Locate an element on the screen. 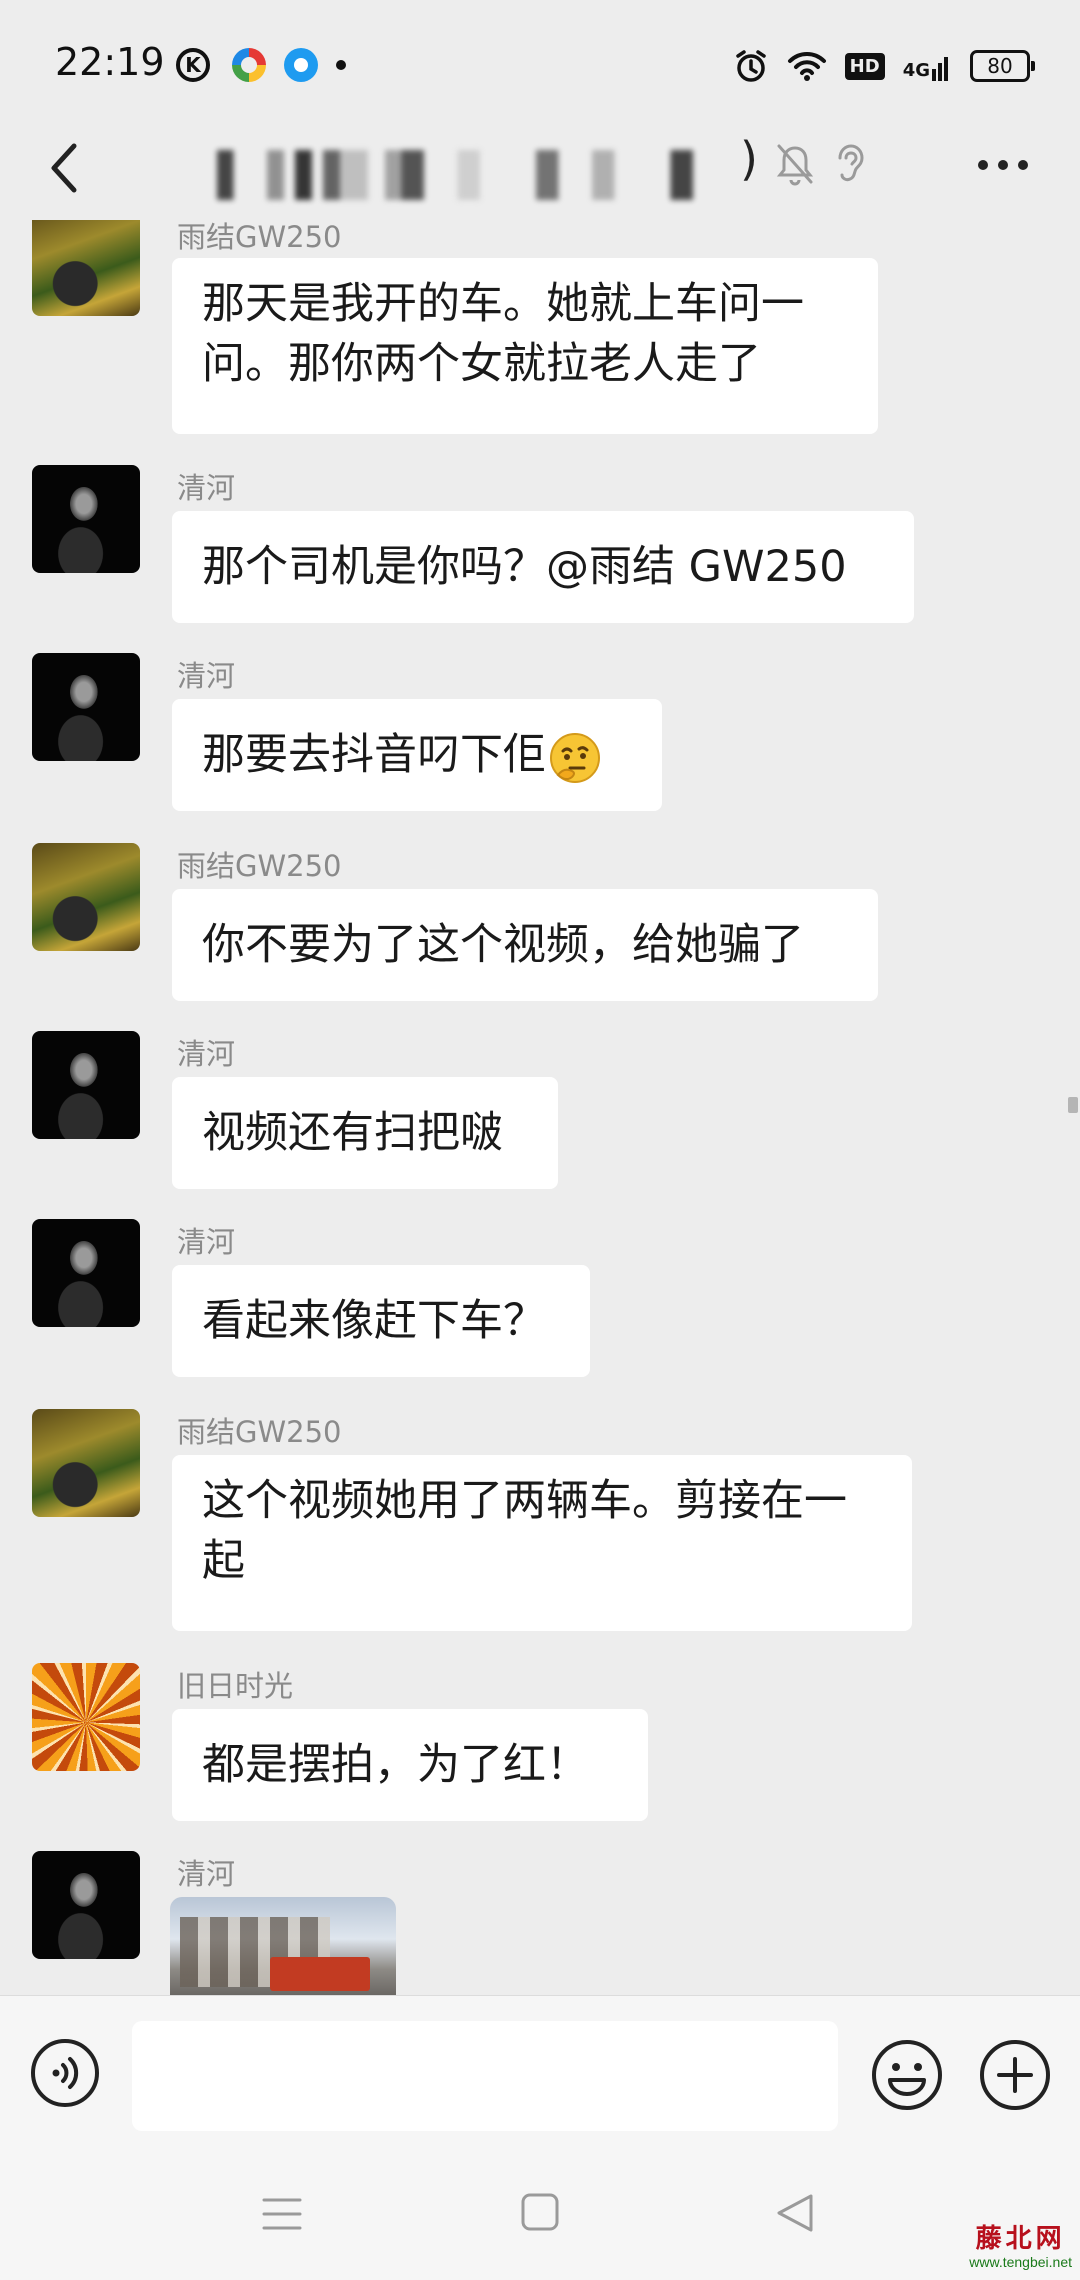 The image size is (1080, 2280). input-bar is located at coordinates (540, 2075).